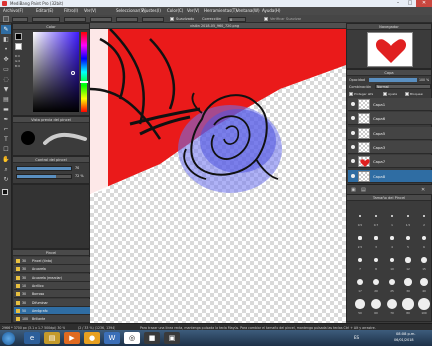 The image size is (432, 346). I want to click on shape-icon: ▬, so click(6, 109).